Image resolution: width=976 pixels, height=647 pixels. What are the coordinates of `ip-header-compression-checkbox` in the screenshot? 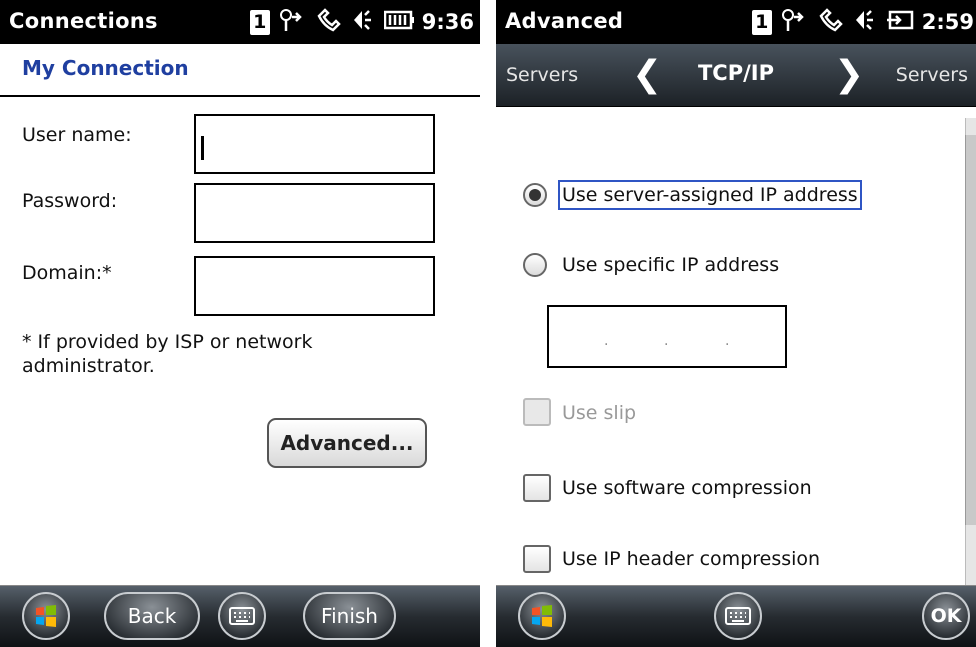 It's located at (537, 559).